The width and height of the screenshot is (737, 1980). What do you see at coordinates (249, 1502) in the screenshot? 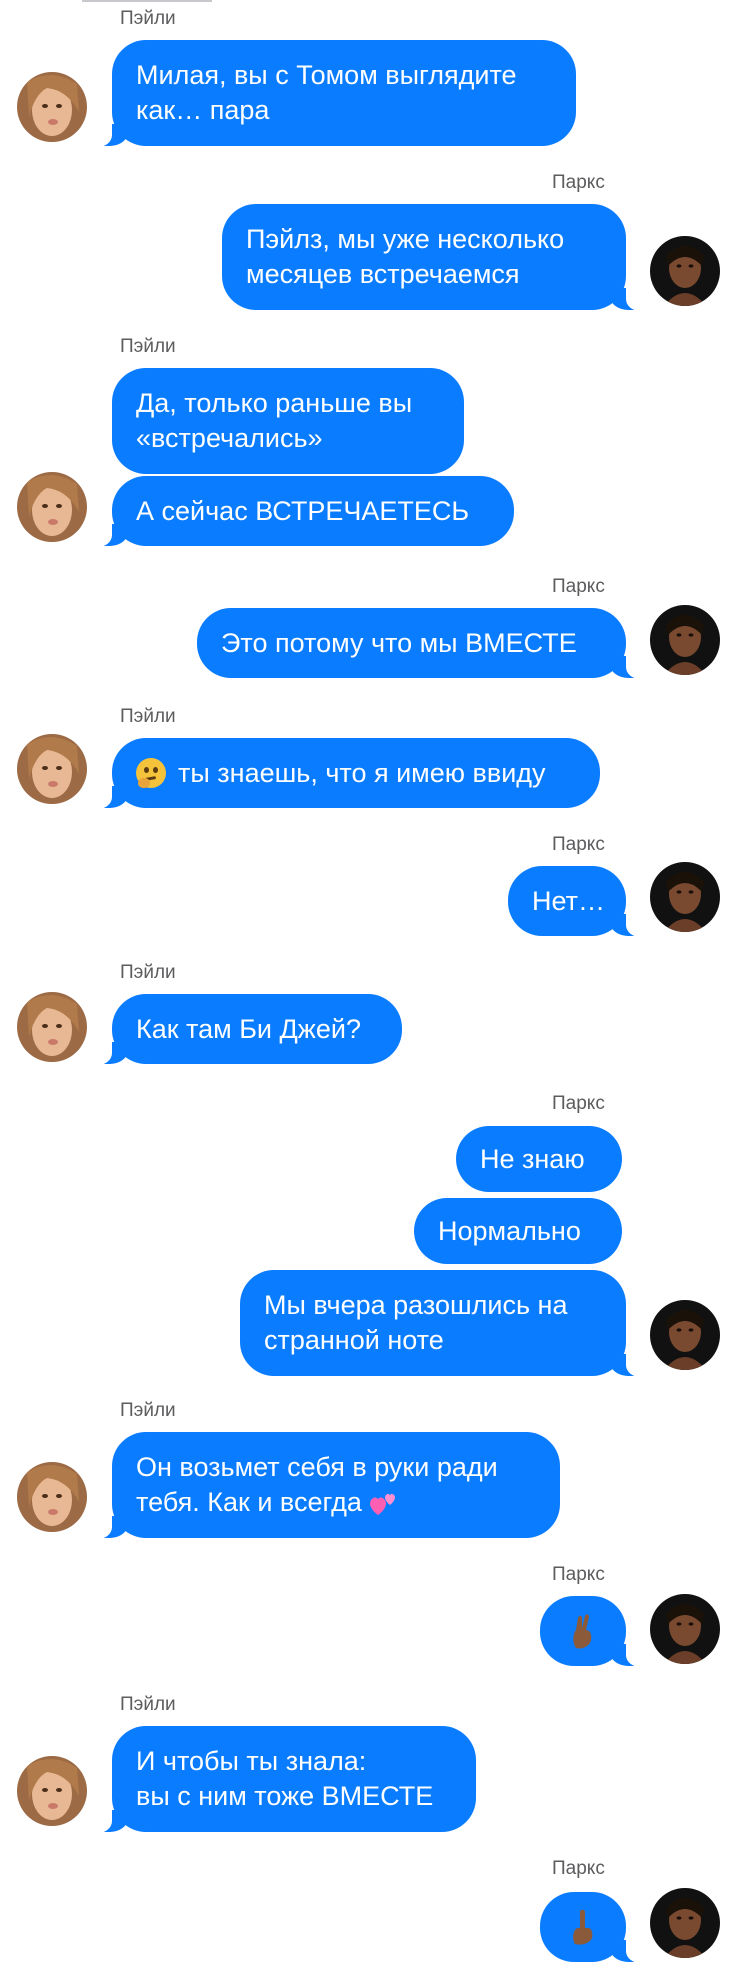
I see `message-line: тебя. Как и всегда` at bounding box center [249, 1502].